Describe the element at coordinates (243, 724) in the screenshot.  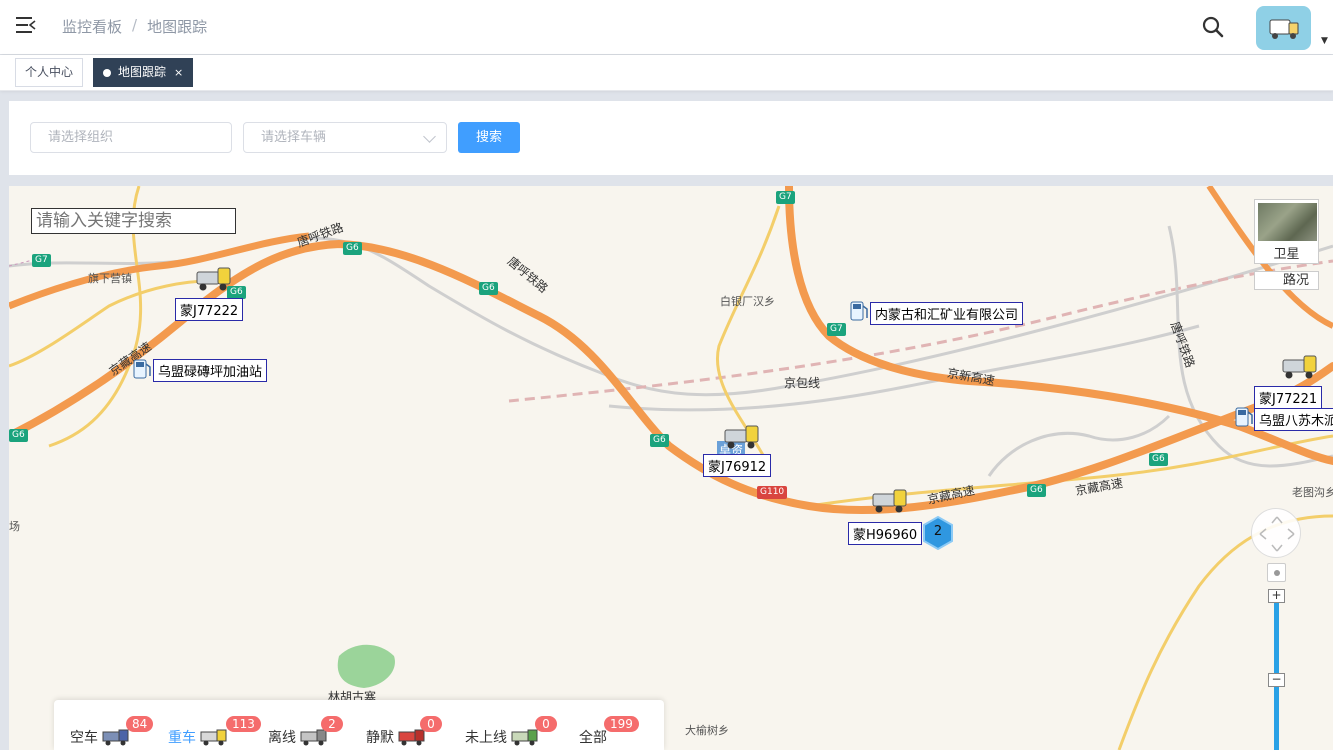
I see `count-badge: 113` at that location.